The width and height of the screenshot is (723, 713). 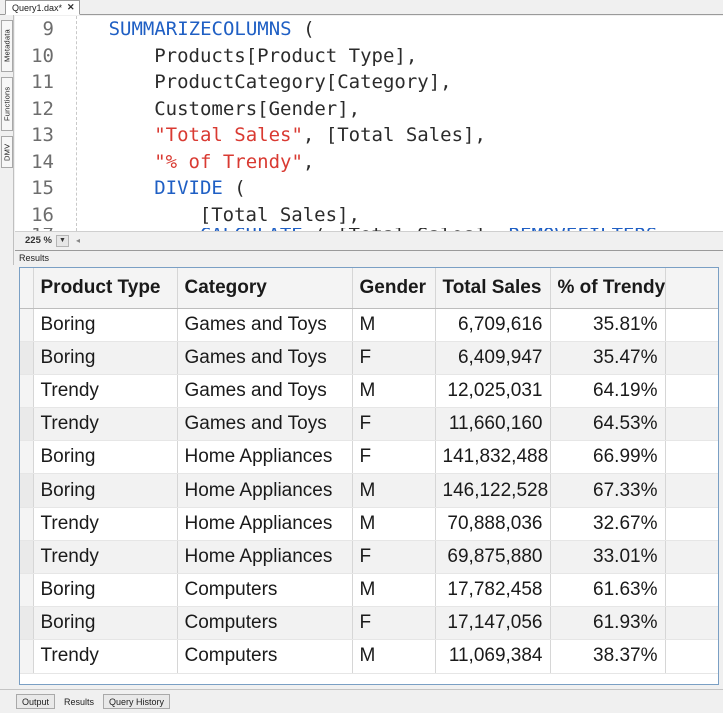 I want to click on cell-pct-trendy: 33.01%, so click(x=608, y=557).